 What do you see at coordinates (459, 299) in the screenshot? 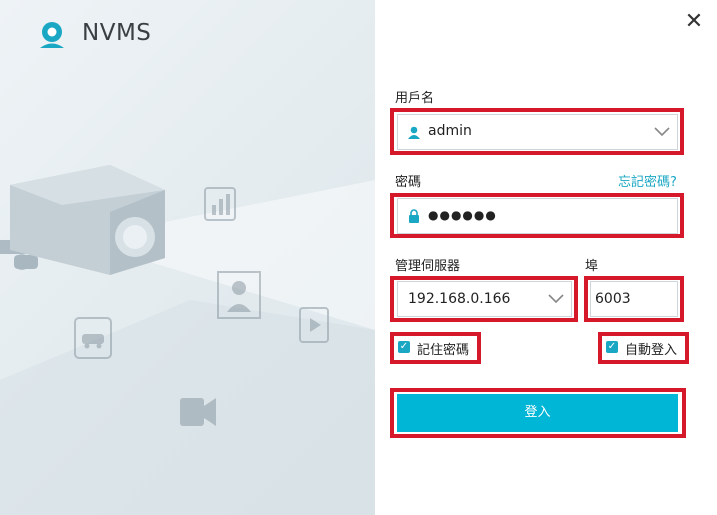
I see `server-value: 192.168.0.166` at bounding box center [459, 299].